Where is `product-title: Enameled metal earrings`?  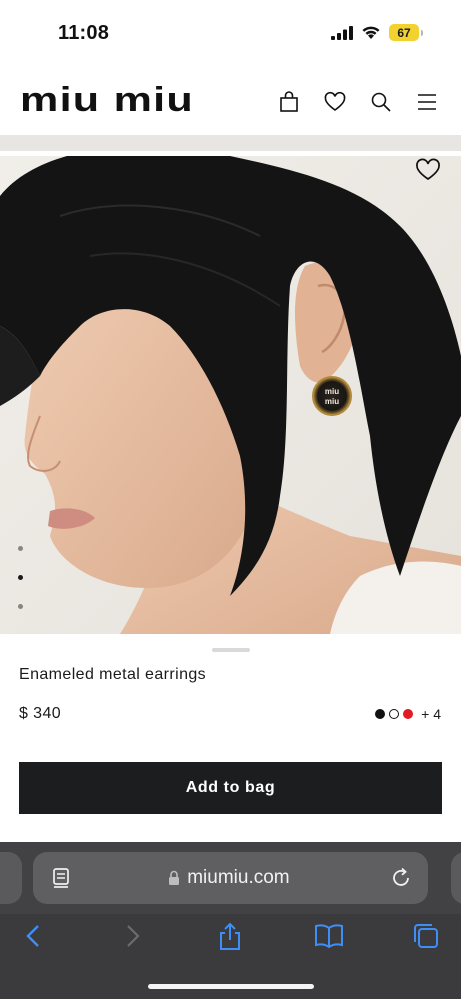
product-title: Enameled metal earrings is located at coordinates (113, 674).